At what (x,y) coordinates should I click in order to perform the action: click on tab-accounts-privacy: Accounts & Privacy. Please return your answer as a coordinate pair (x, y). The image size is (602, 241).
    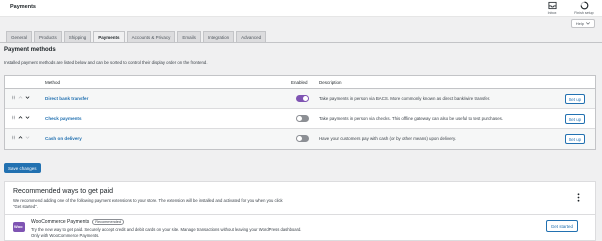
    Looking at the image, I should click on (151, 36).